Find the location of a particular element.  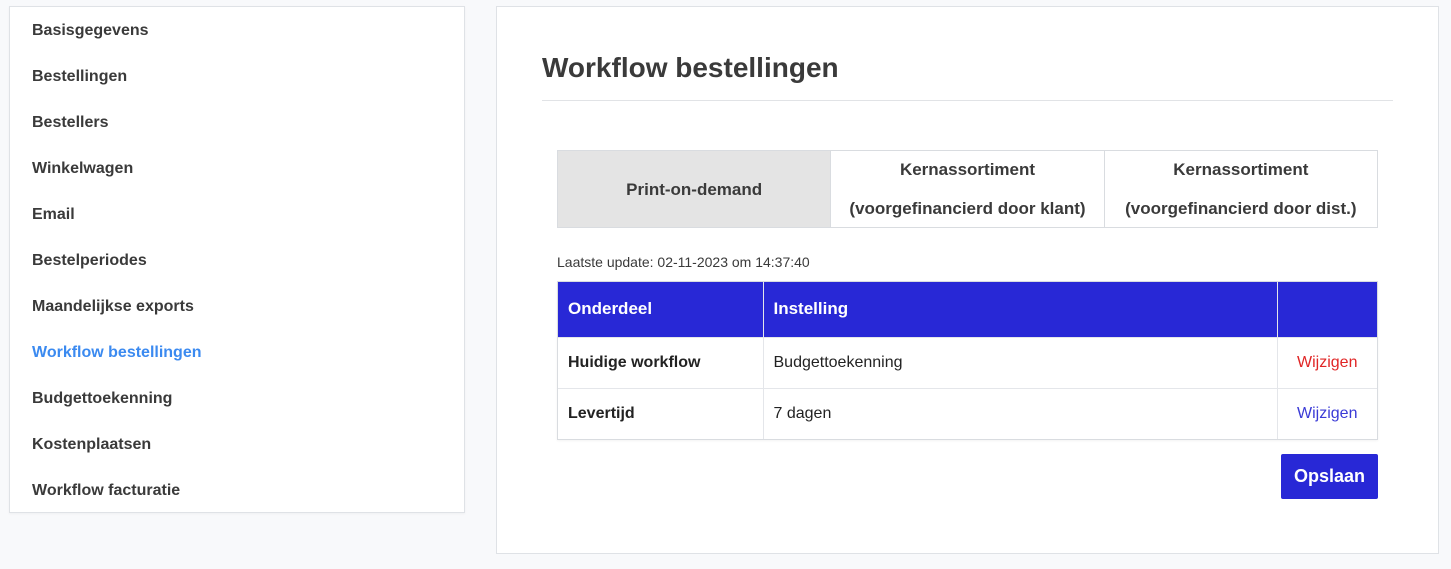

sidebar-item-basisgegevens: Basisgegevens is located at coordinates (90, 31).